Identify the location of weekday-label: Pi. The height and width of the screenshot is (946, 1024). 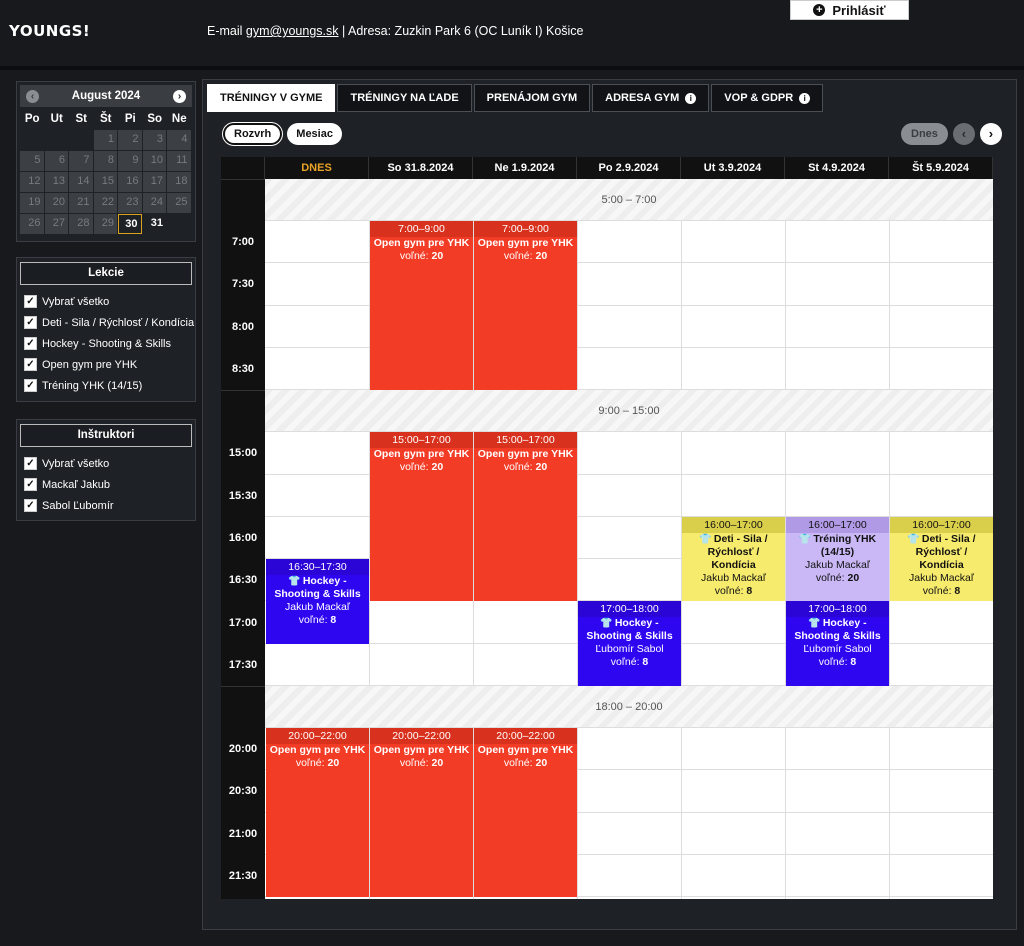
(130, 119).